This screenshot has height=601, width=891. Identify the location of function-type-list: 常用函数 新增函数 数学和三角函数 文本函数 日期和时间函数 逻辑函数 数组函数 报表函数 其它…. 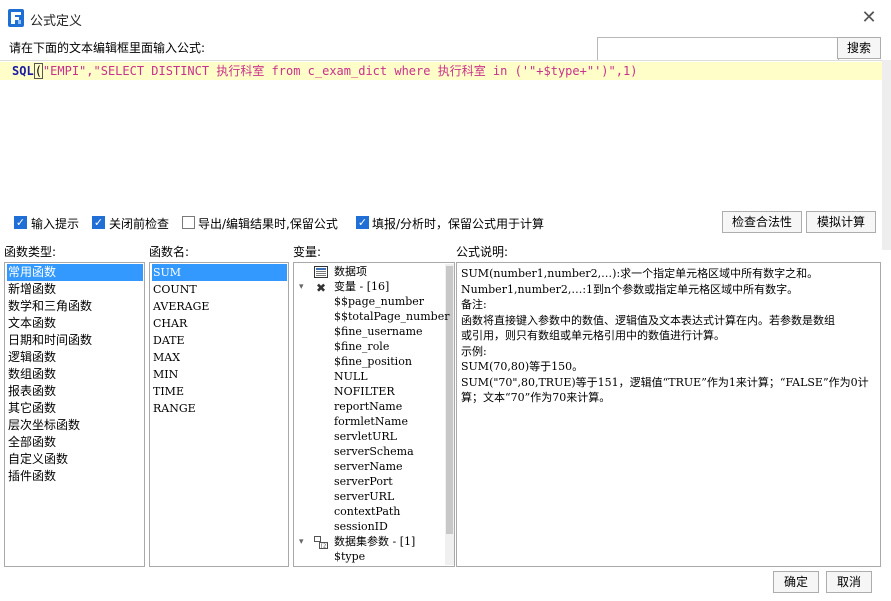
(74, 414).